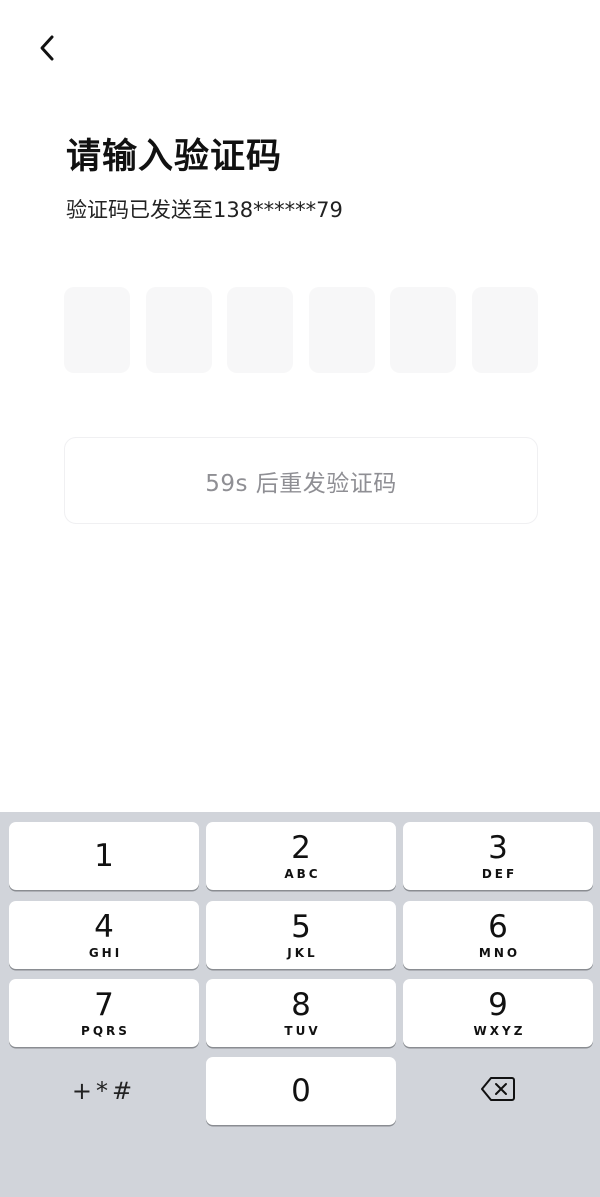  I want to click on key-letters: DEF, so click(499, 874).